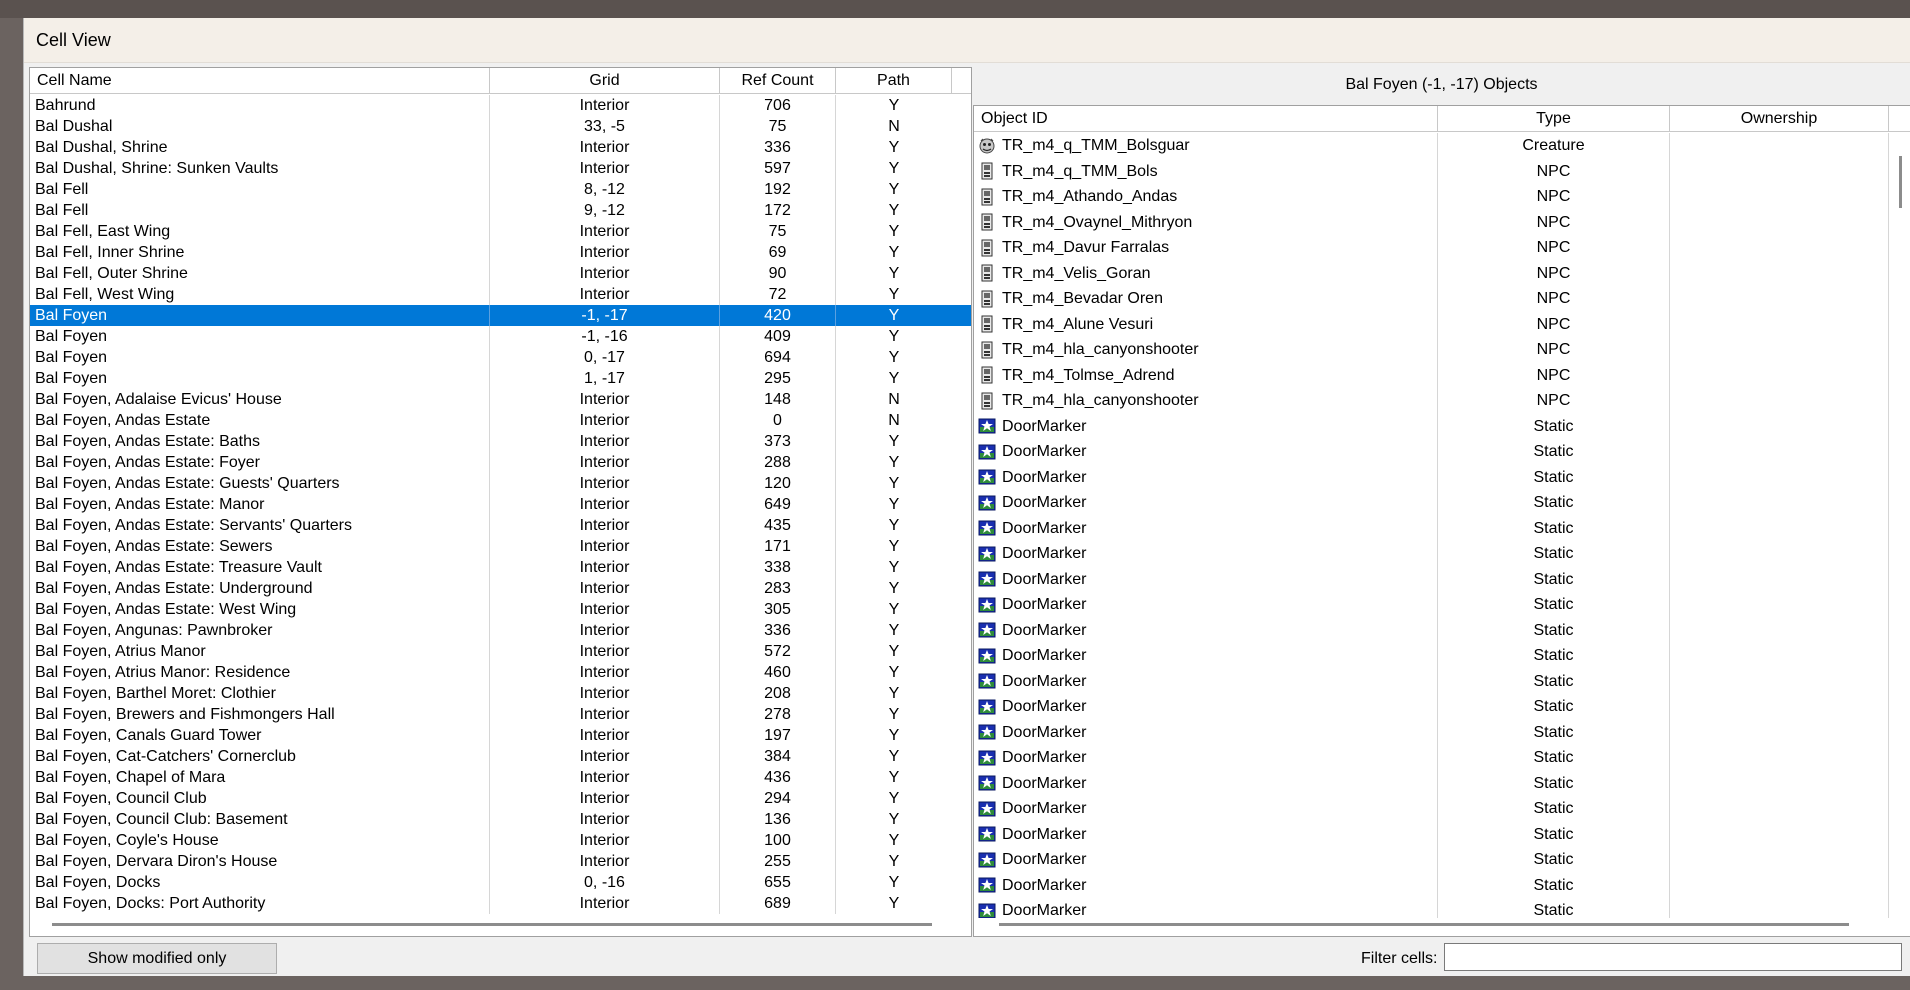 The height and width of the screenshot is (990, 1910). Describe the element at coordinates (1554, 758) in the screenshot. I see `object-type: Static` at that location.